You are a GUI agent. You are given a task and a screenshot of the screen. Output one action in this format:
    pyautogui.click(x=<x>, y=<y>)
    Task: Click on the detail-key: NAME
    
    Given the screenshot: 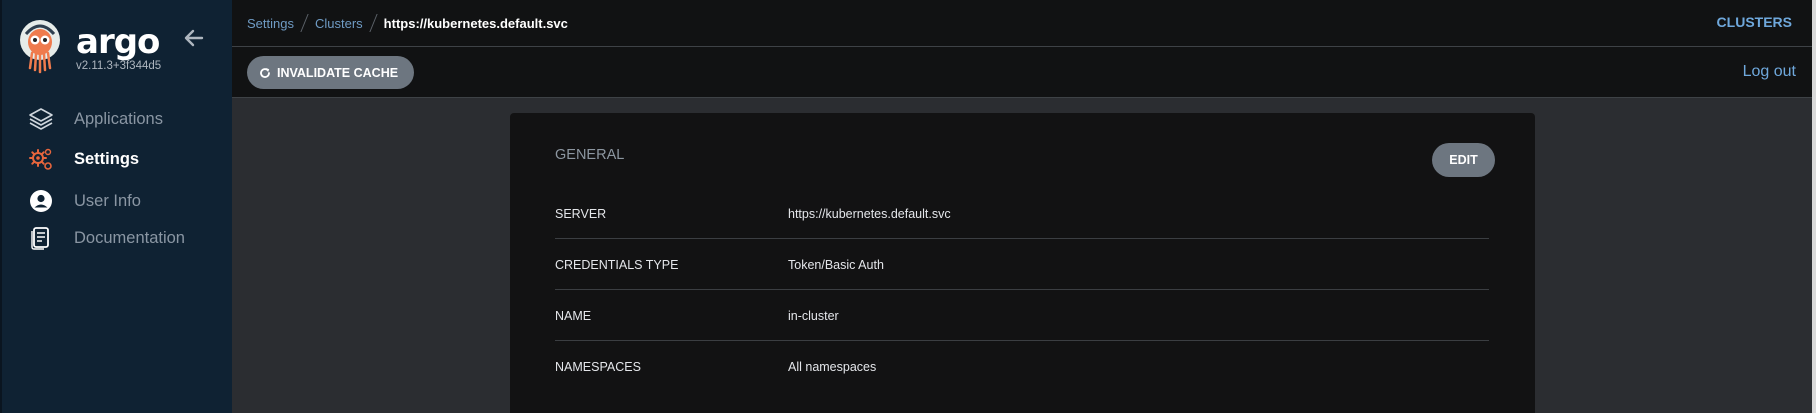 What is the action you would take?
    pyautogui.click(x=573, y=316)
    